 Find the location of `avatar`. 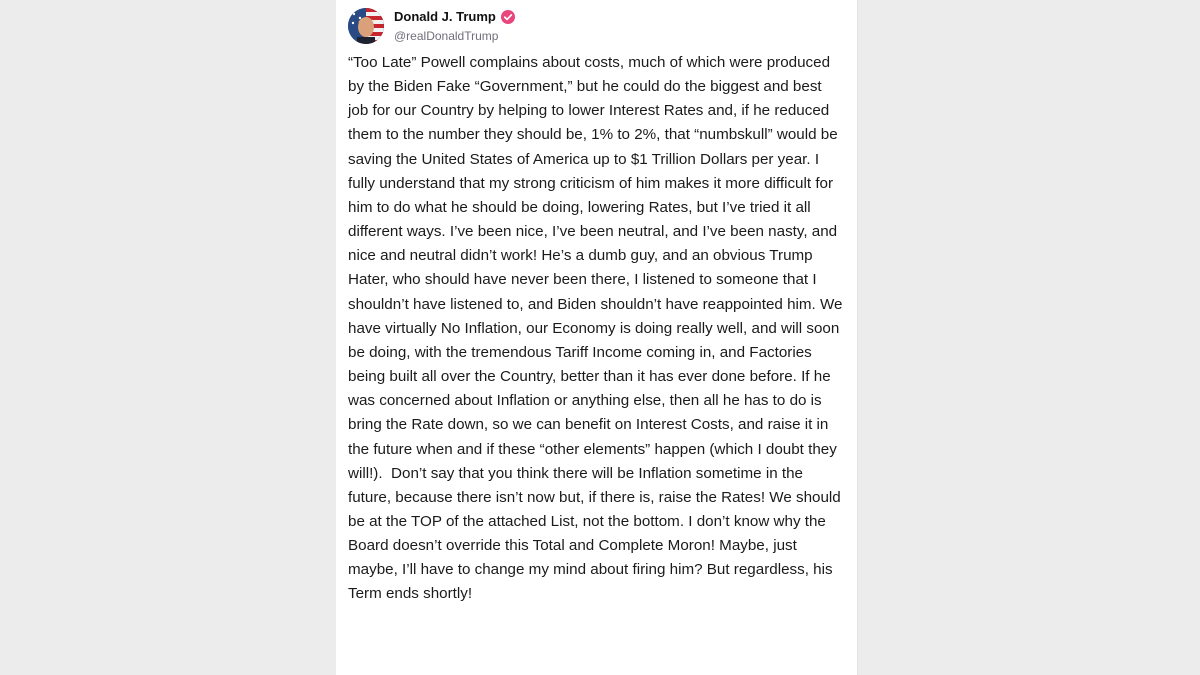

avatar is located at coordinates (366, 26).